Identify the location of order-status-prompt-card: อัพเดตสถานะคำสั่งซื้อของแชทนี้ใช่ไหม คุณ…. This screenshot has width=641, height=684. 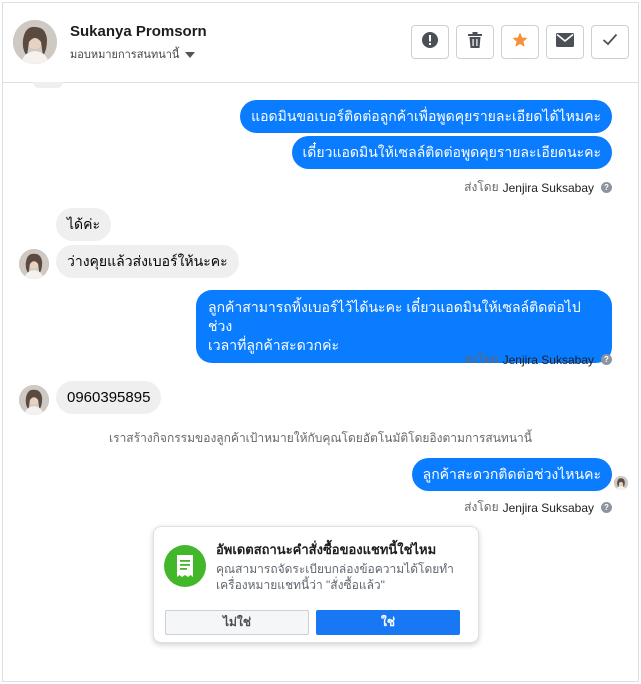
(316, 584).